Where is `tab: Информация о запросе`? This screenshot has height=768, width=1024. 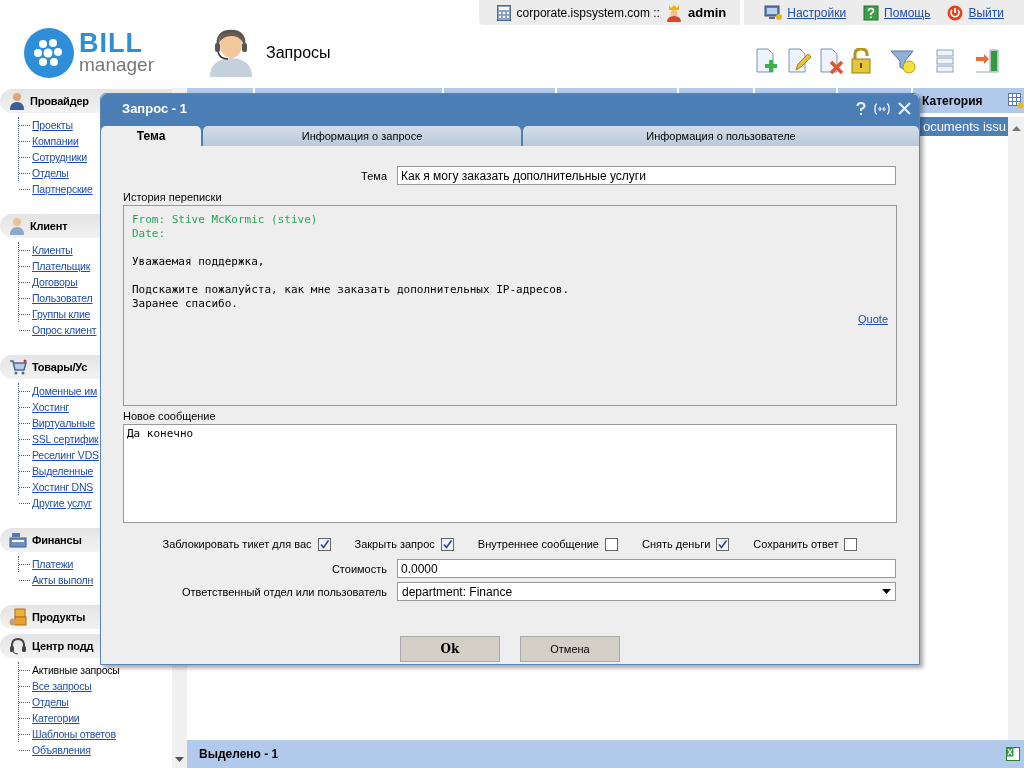 tab: Информация о запросе is located at coordinates (362, 136).